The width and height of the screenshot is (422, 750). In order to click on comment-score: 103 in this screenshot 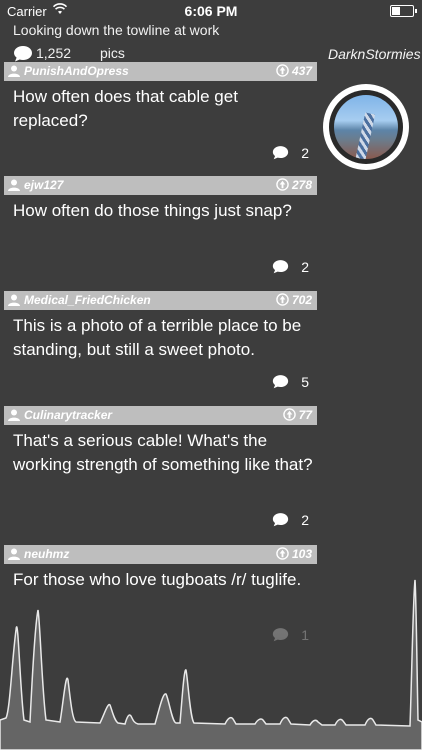, I will do `click(294, 554)`.